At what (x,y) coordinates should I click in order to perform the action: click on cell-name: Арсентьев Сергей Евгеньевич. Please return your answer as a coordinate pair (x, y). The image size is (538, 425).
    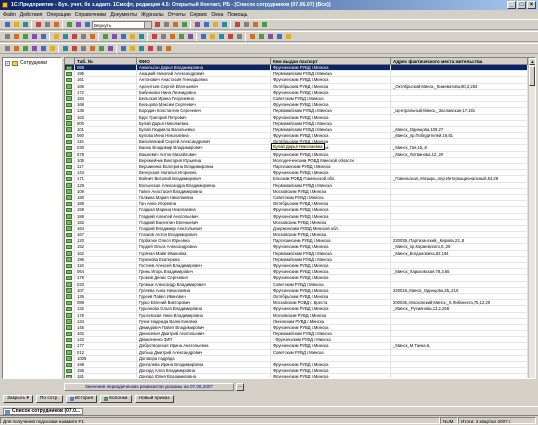
    Looking at the image, I should click on (204, 86).